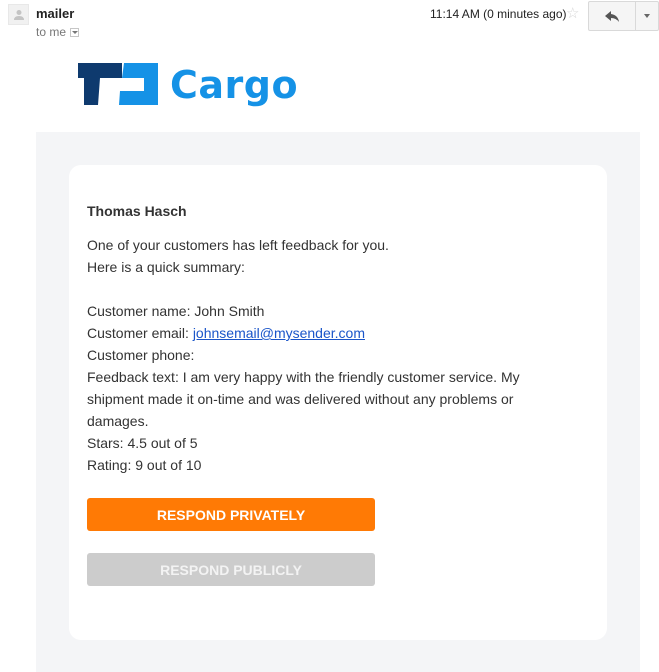 The image size is (659, 672). Describe the element at coordinates (279, 333) in the screenshot. I see `customer-email-link: johnsemail@mysender.com` at that location.